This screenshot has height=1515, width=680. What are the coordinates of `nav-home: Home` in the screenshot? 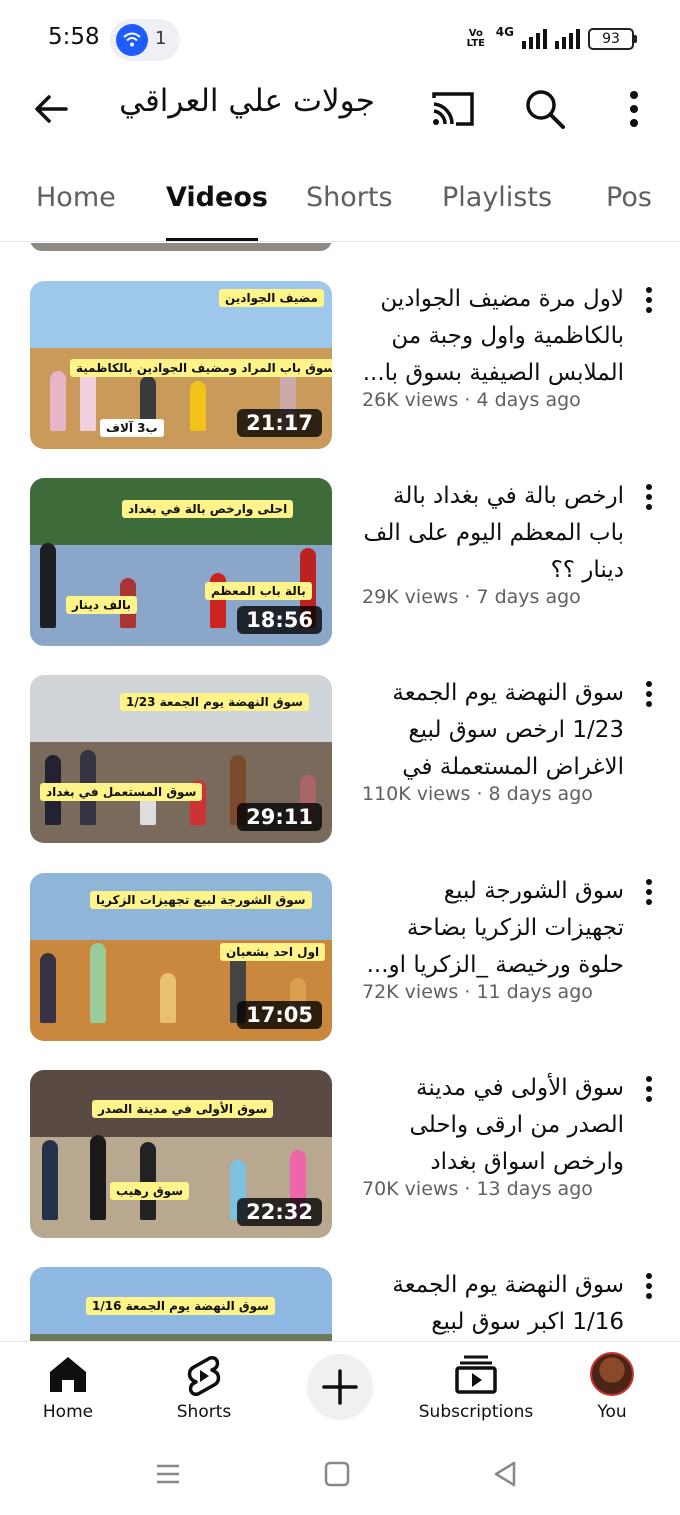 It's located at (68, 1387).